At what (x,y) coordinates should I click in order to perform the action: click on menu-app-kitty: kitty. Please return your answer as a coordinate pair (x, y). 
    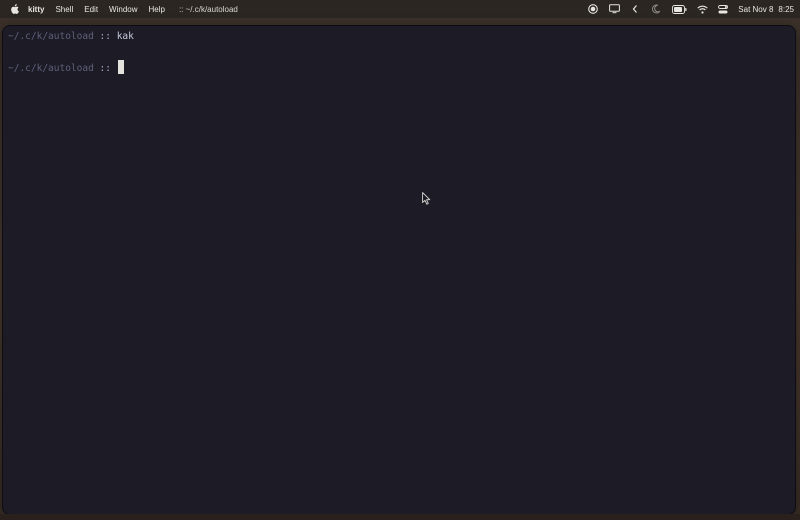
    Looking at the image, I should click on (36, 9).